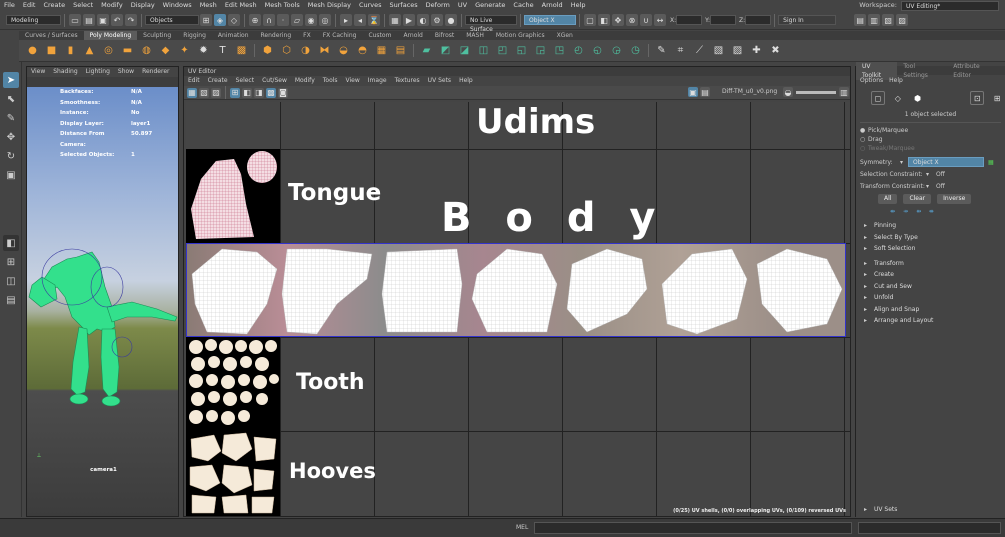 Image resolution: width=1005 pixels, height=537 pixels. Describe the element at coordinates (565, 35) in the screenshot. I see `shelf-tab-xgen: XGen` at that location.